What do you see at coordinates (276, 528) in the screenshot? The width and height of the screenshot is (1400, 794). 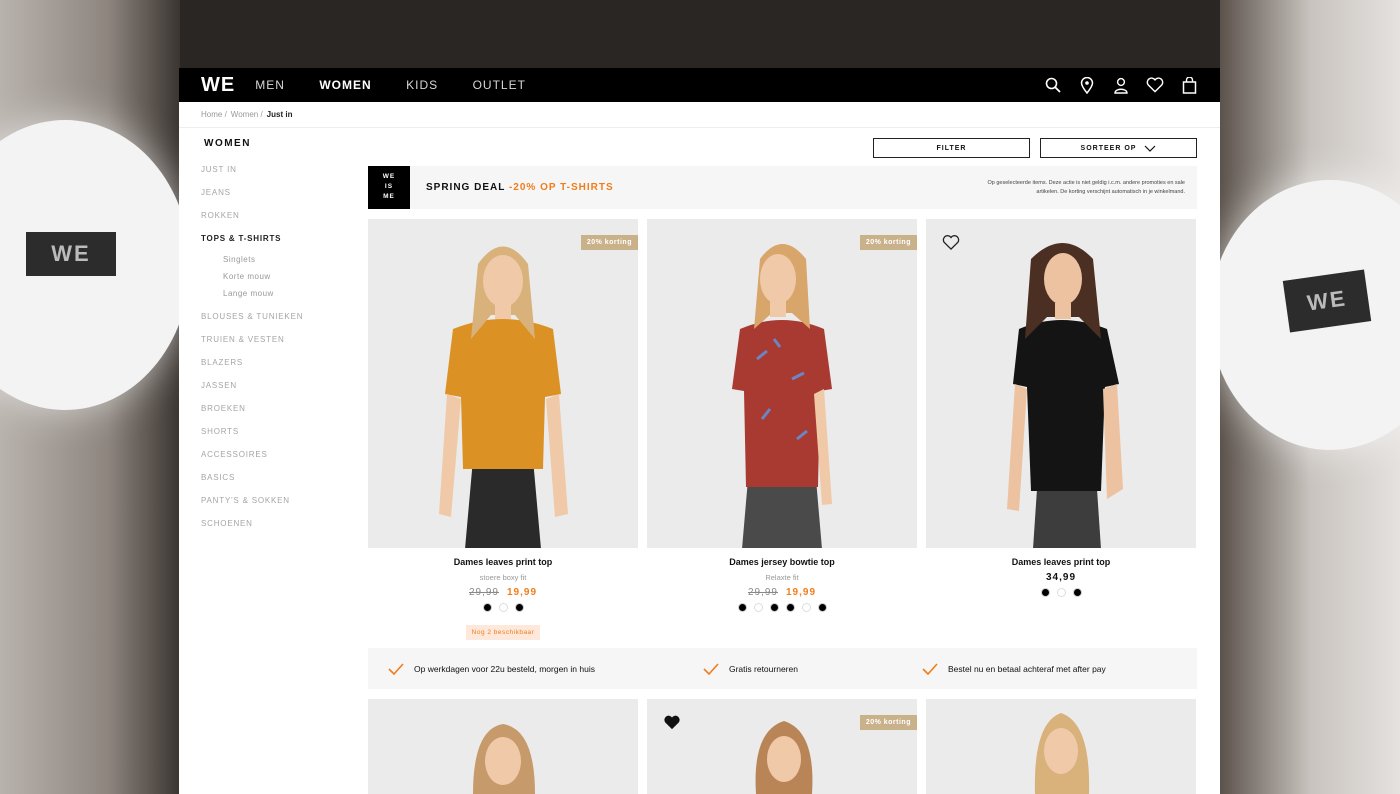 I see `sidebar-item-schoenen: SCHOENEN` at bounding box center [276, 528].